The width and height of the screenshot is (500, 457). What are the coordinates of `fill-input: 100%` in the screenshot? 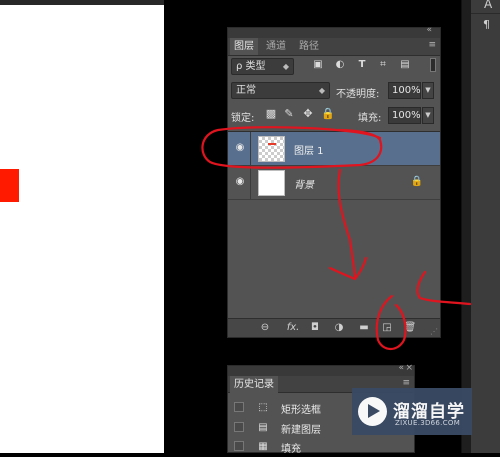 It's located at (404, 115).